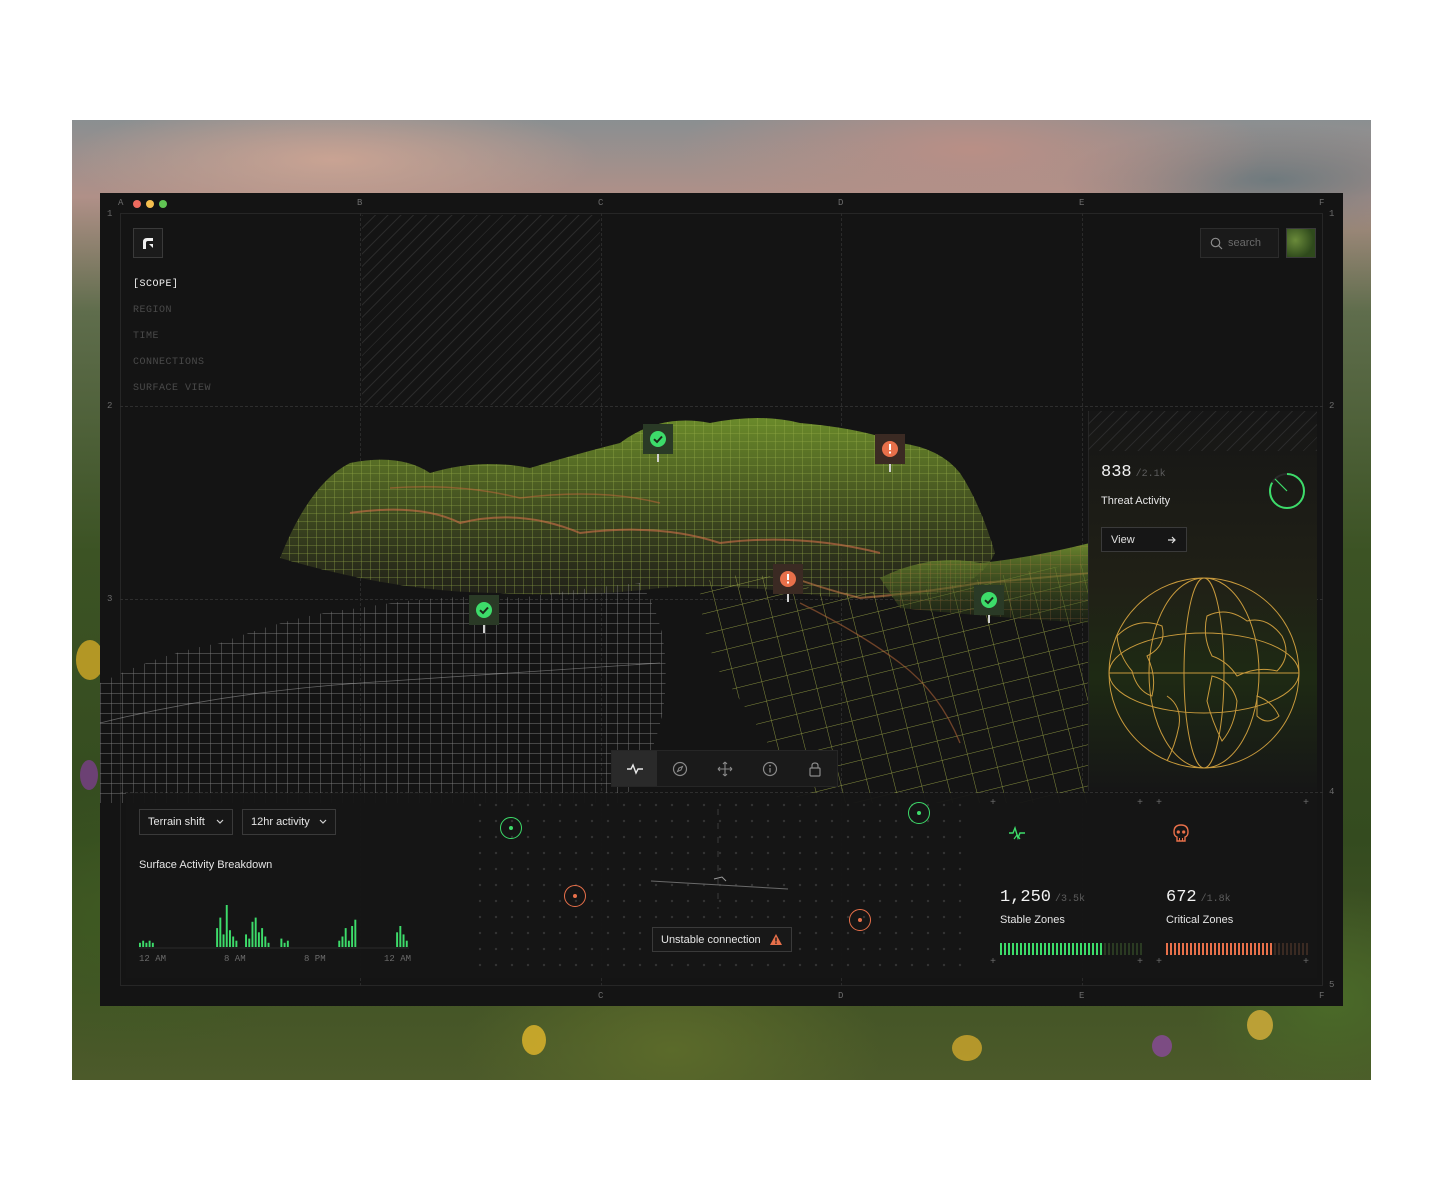 This screenshot has height=1200, width=1440. I want to click on critical-zones-meter, so click(1237, 949).